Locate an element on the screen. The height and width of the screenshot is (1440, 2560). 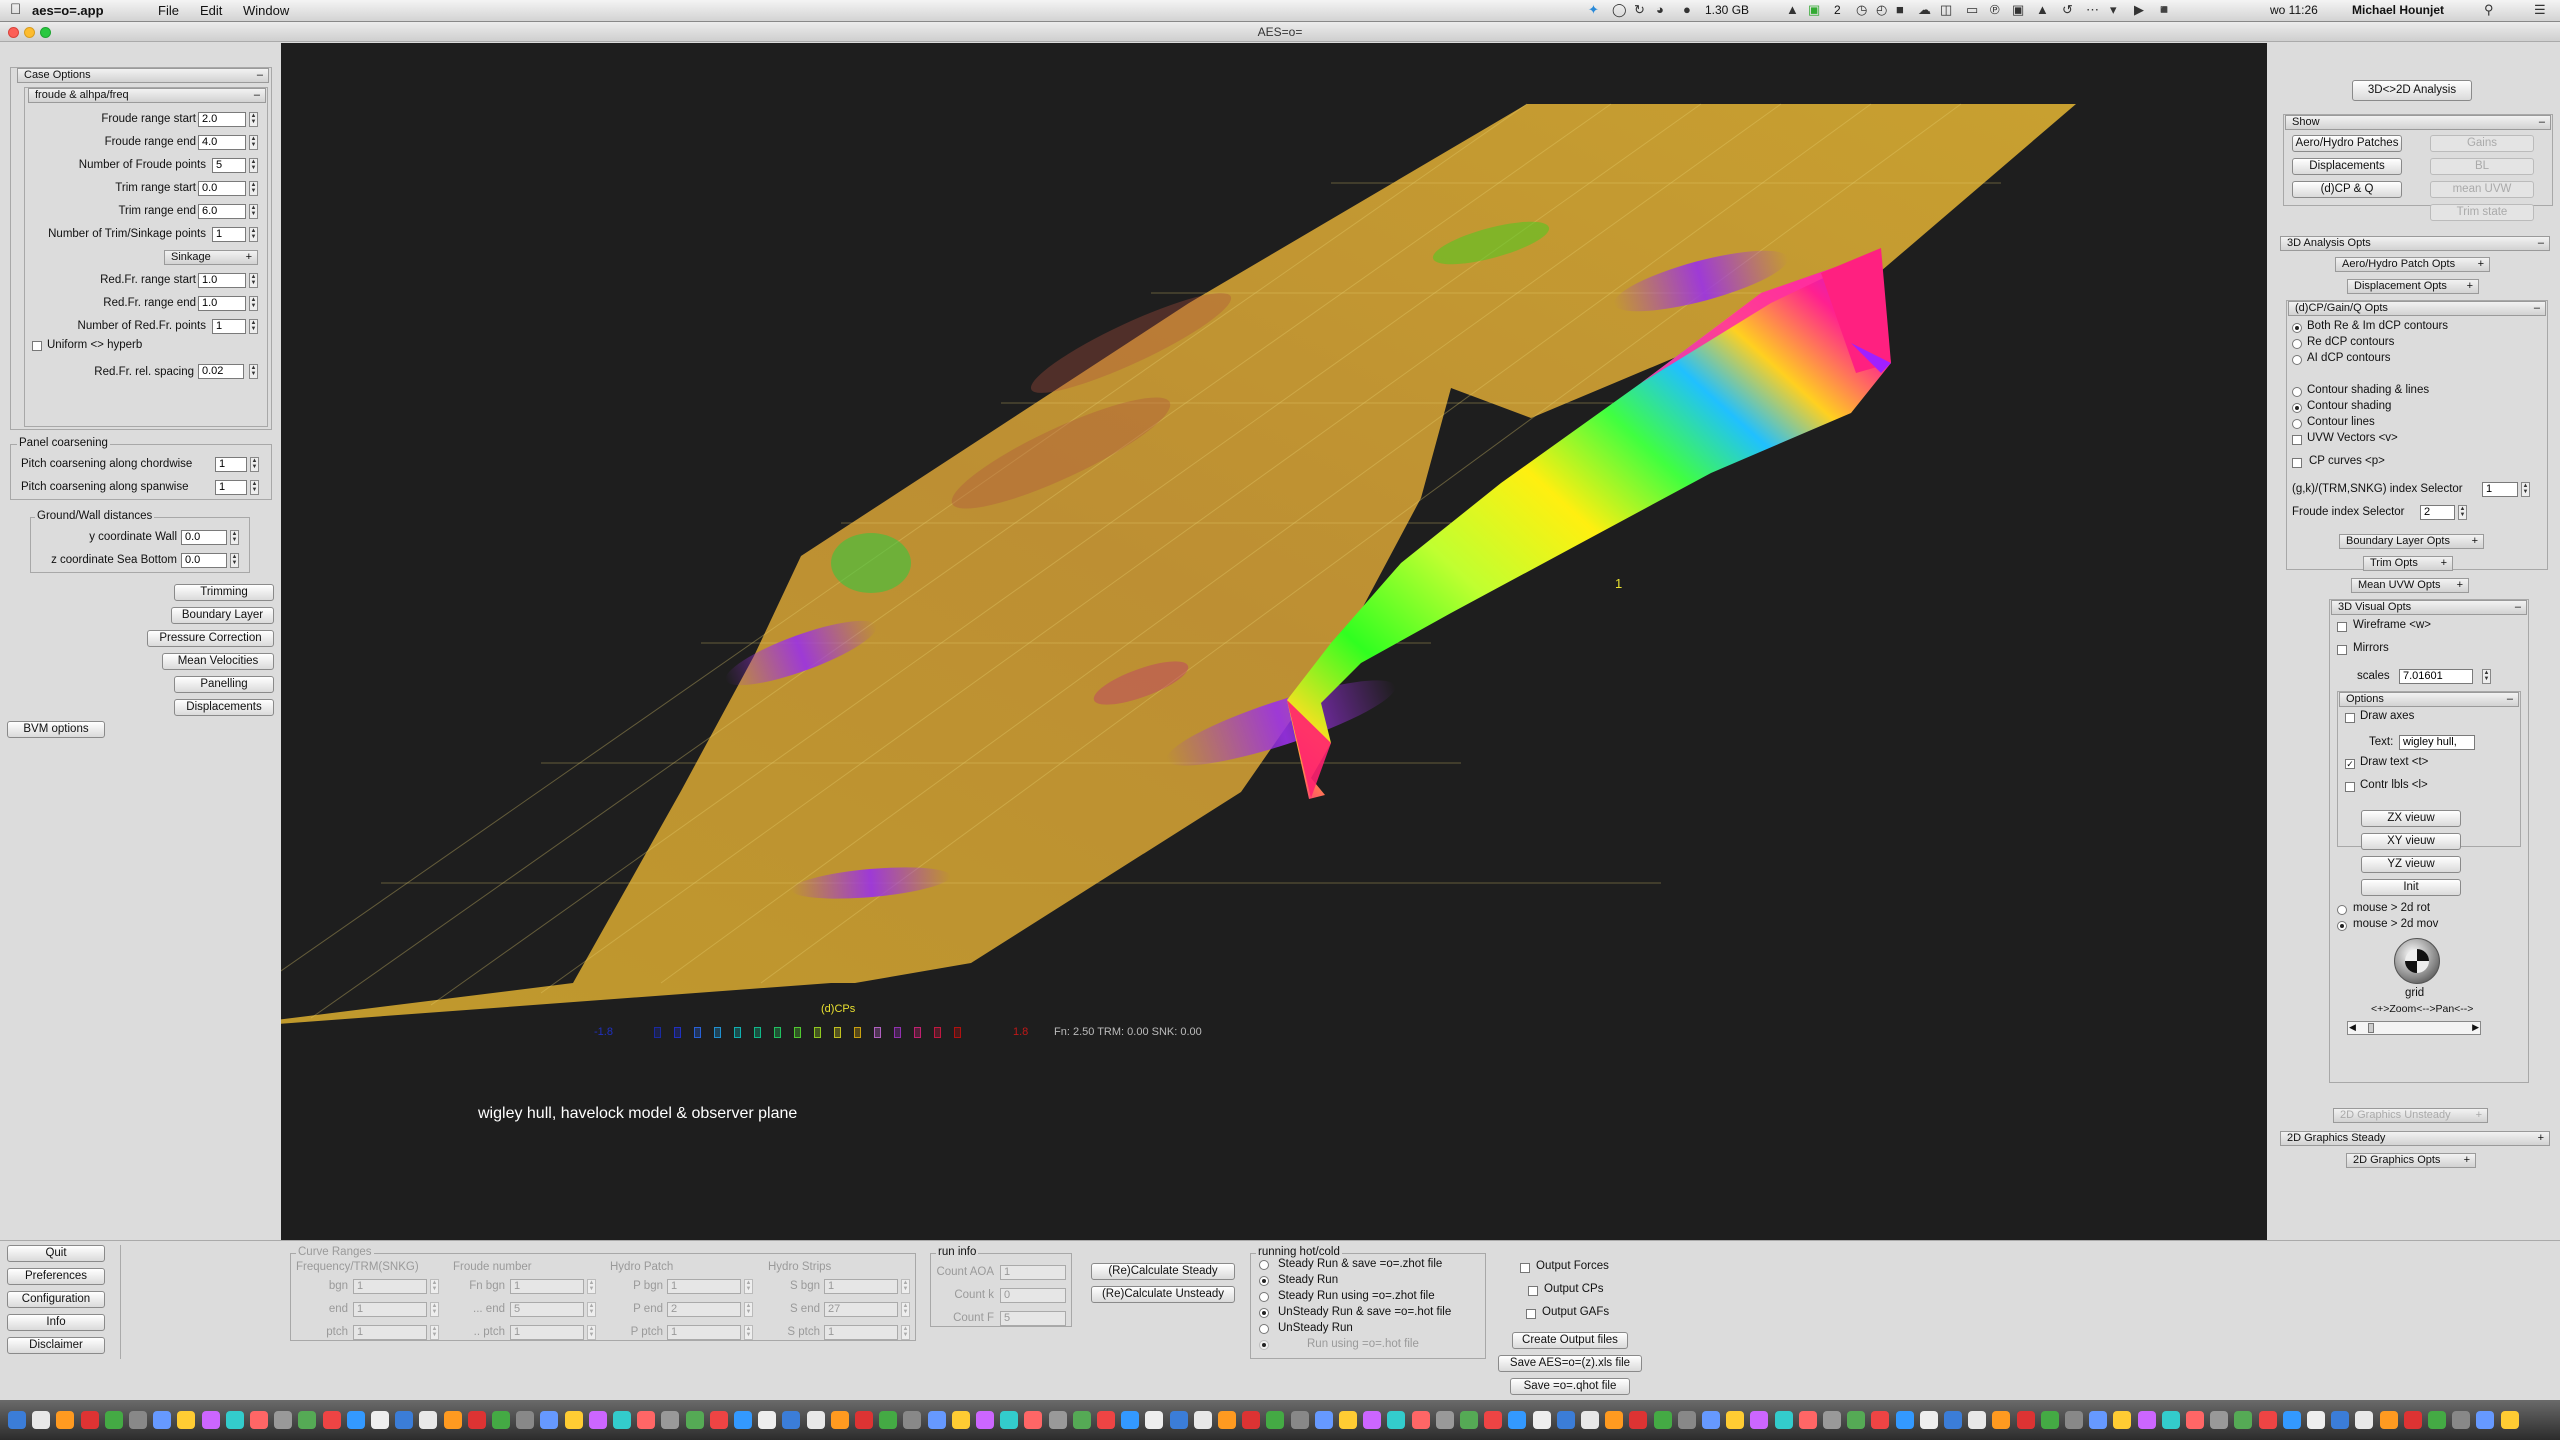
fn-bgn-stepper: ▲ ▼ is located at coordinates (591, 1286).